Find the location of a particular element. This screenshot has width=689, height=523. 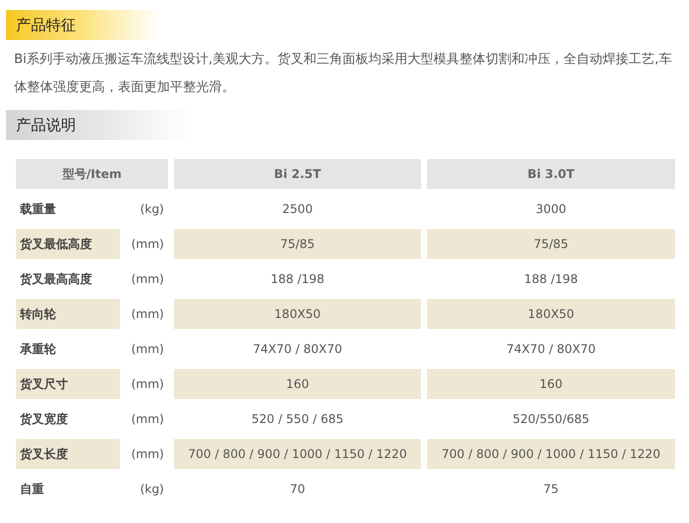

table-cell: 转向轮 is located at coordinates (68, 314).